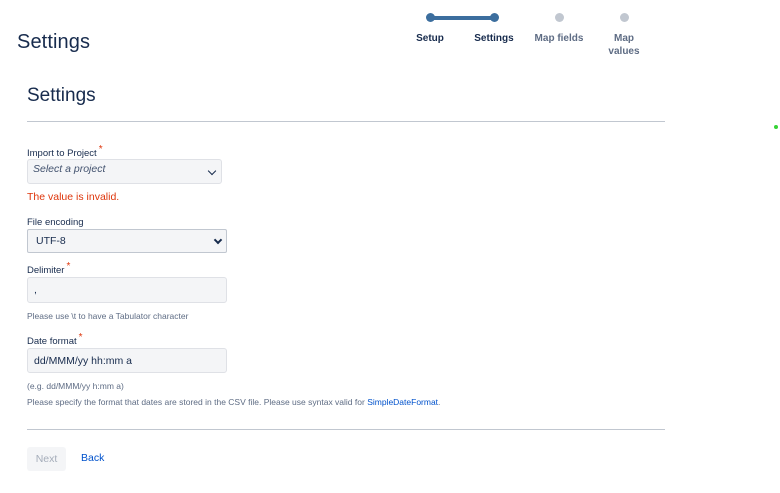 The width and height of the screenshot is (780, 493). What do you see at coordinates (73, 197) in the screenshot?
I see `project-error-message: The value is invalid.` at bounding box center [73, 197].